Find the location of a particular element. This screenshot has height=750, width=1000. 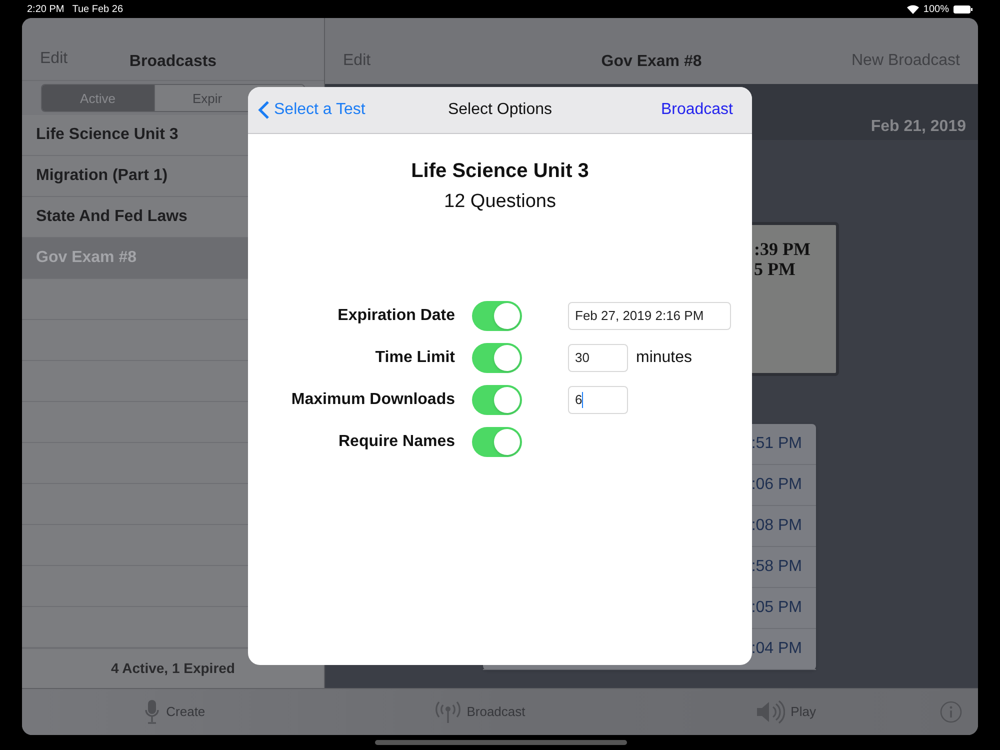

time-text: :51 PM is located at coordinates (776, 444).